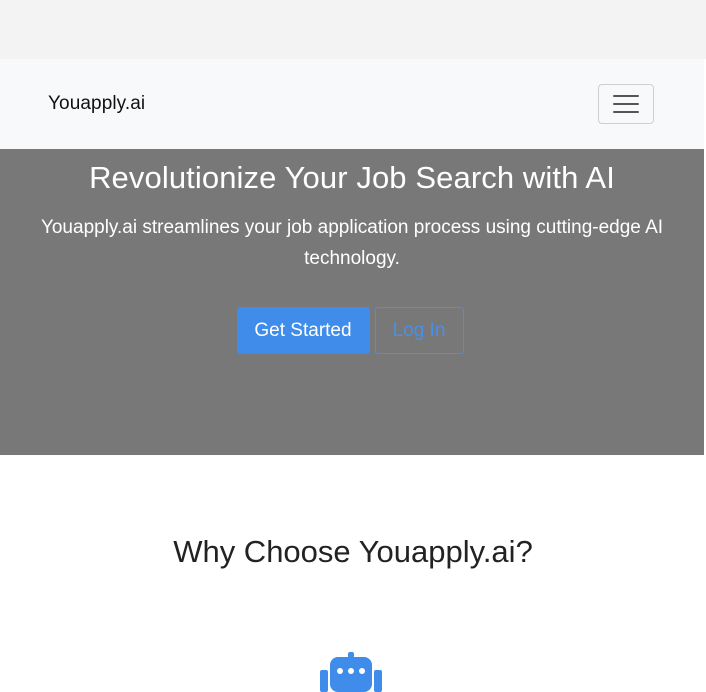 The width and height of the screenshot is (706, 692). Describe the element at coordinates (352, 104) in the screenshot. I see `navbar: Youapply.ai` at that location.